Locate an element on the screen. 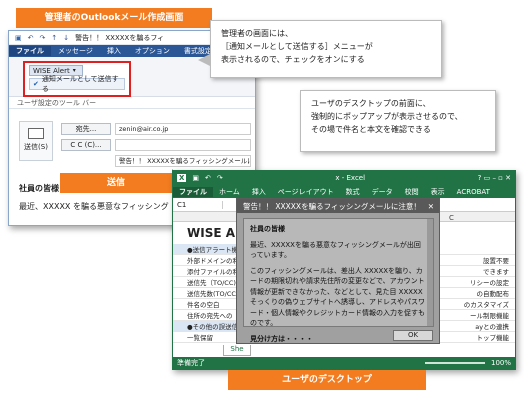  message-body-line2: 最近、XXXXX を騙る悪意なフィッシング is located at coordinates (94, 206).